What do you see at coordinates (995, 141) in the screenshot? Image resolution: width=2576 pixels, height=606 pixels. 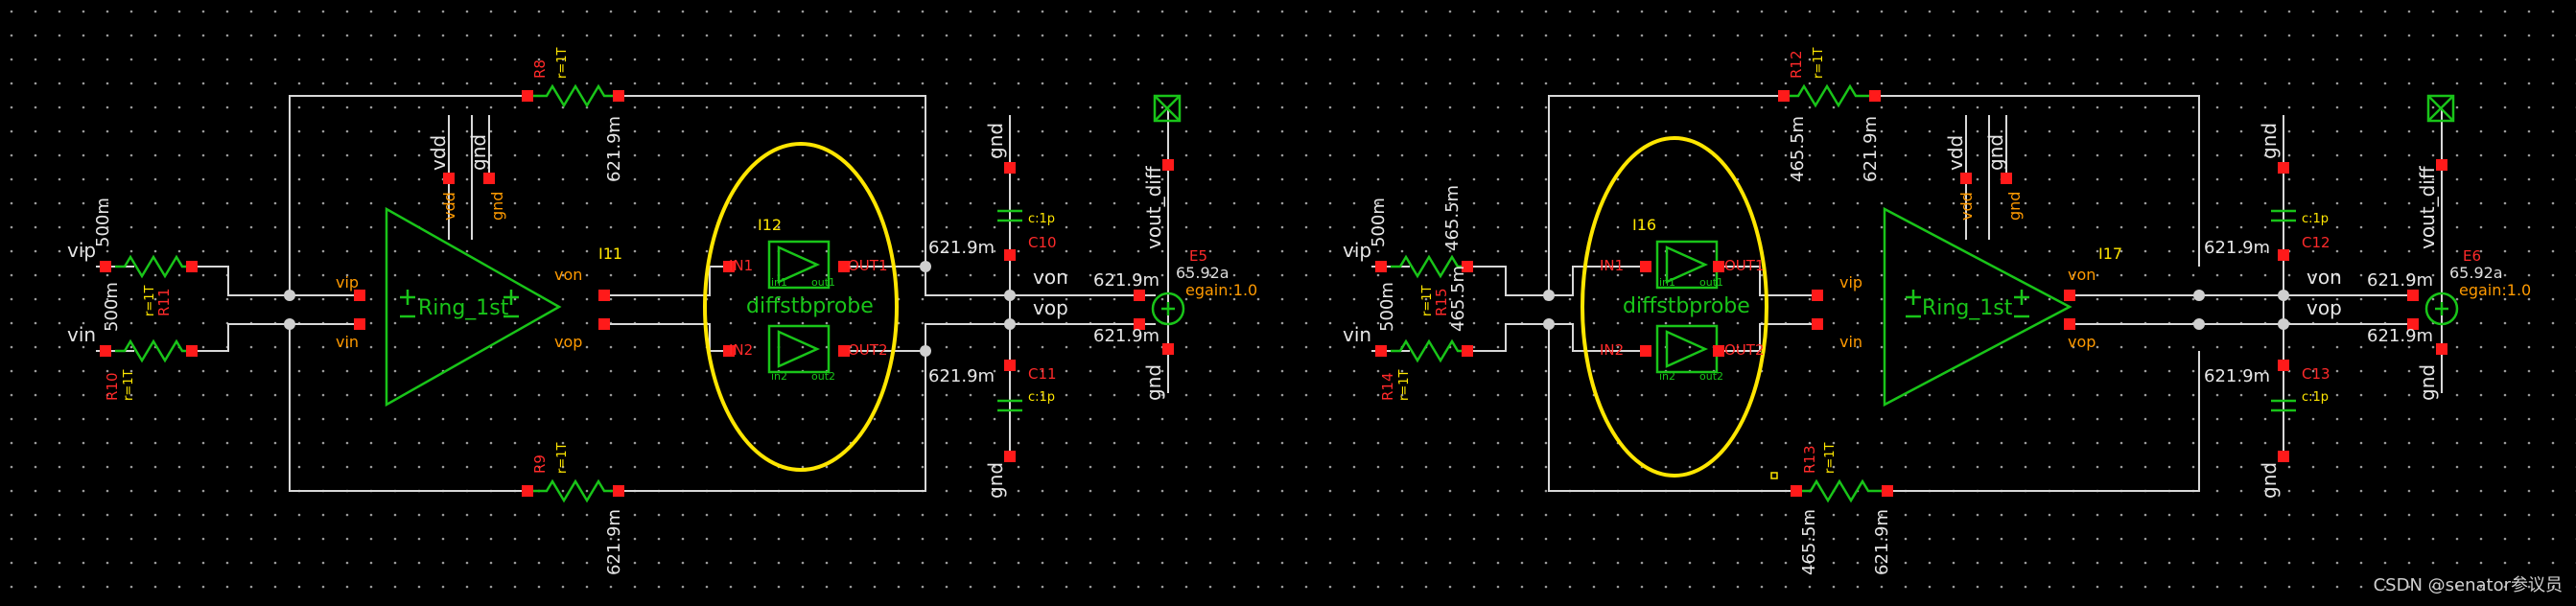 I see `label-gnd-cap-top-left: gnd` at bounding box center [995, 141].